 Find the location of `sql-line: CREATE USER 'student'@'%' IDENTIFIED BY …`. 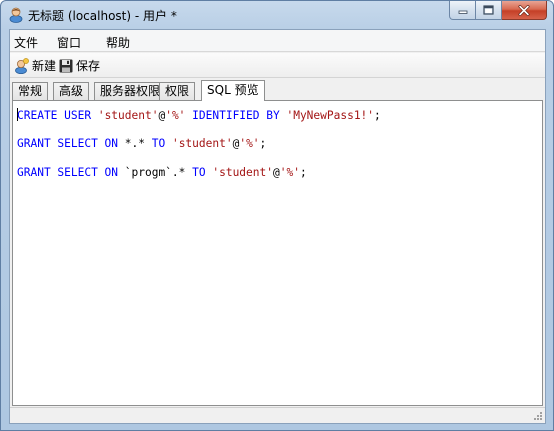

sql-line: CREATE USER 'student'@'%' IDENTIFIED BY … is located at coordinates (199, 115).